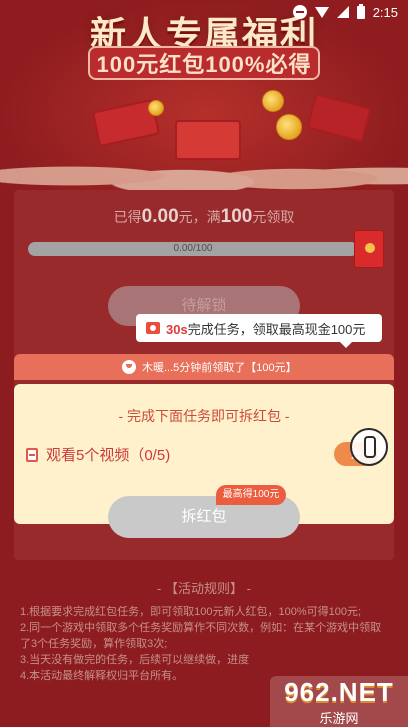 Image resolution: width=408 pixels, height=727 pixels. I want to click on video-task-icon, so click(32, 454).